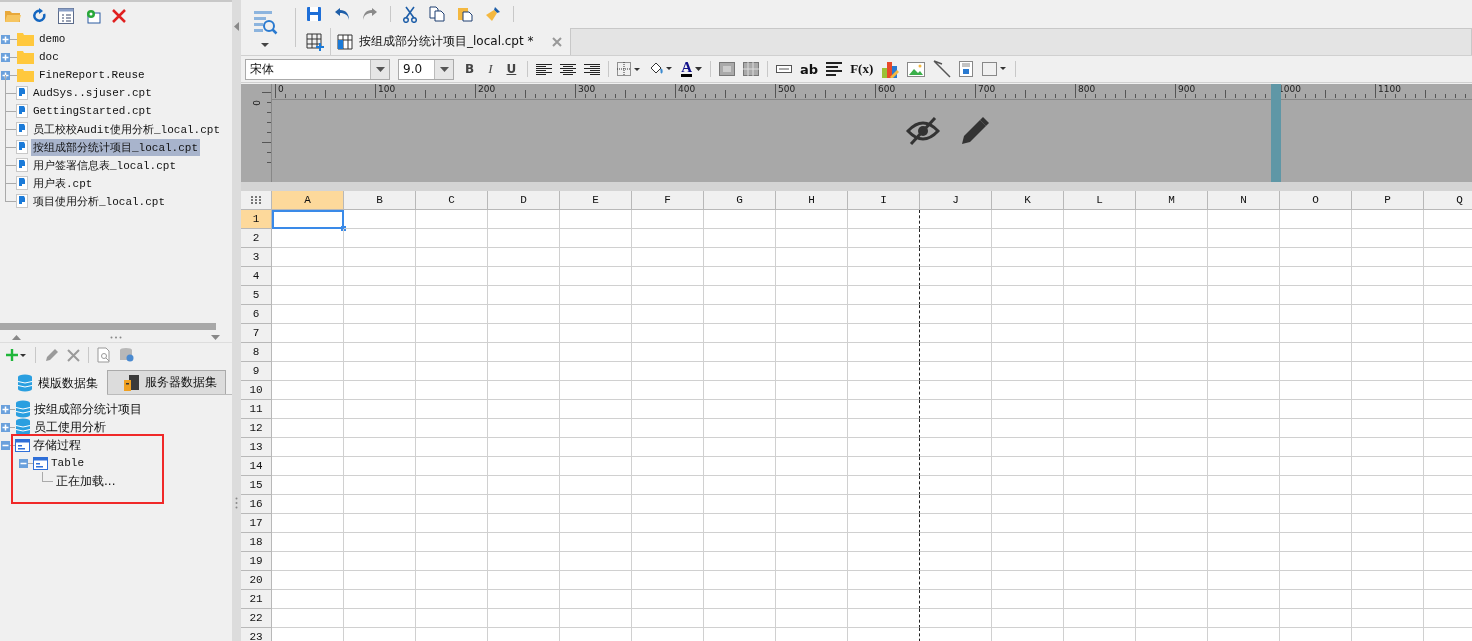 The image size is (1472, 641). What do you see at coordinates (426, 69) in the screenshot?
I see `font-size-dropdown: 9.0` at bounding box center [426, 69].